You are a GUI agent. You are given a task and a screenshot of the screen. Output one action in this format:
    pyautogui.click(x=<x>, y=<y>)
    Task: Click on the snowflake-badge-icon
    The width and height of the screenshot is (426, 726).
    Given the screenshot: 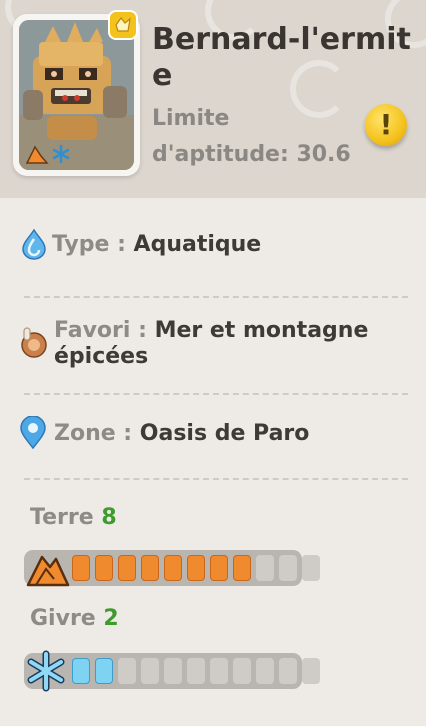 What is the action you would take?
    pyautogui.click(x=61, y=154)
    